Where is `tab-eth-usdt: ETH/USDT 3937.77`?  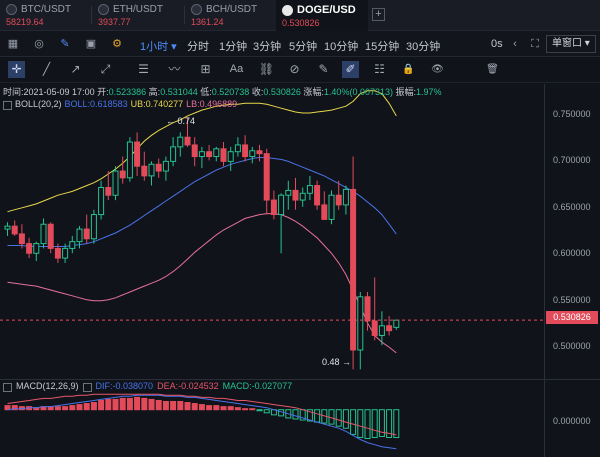
tab-eth-usdt: ETH/USDT 3937.77 is located at coordinates (138, 15).